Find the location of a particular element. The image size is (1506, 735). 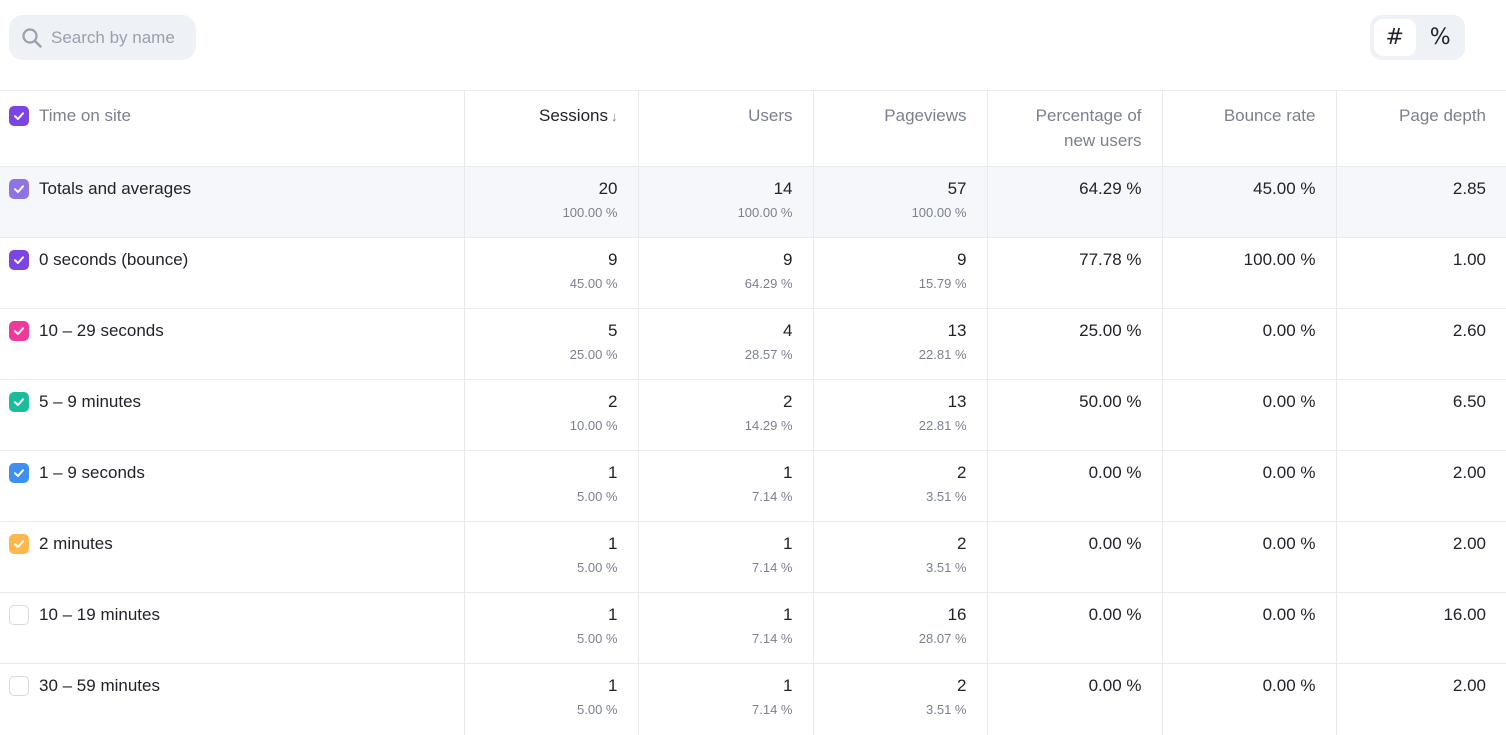

pageviews-header: Pageviews is located at coordinates (899, 128).